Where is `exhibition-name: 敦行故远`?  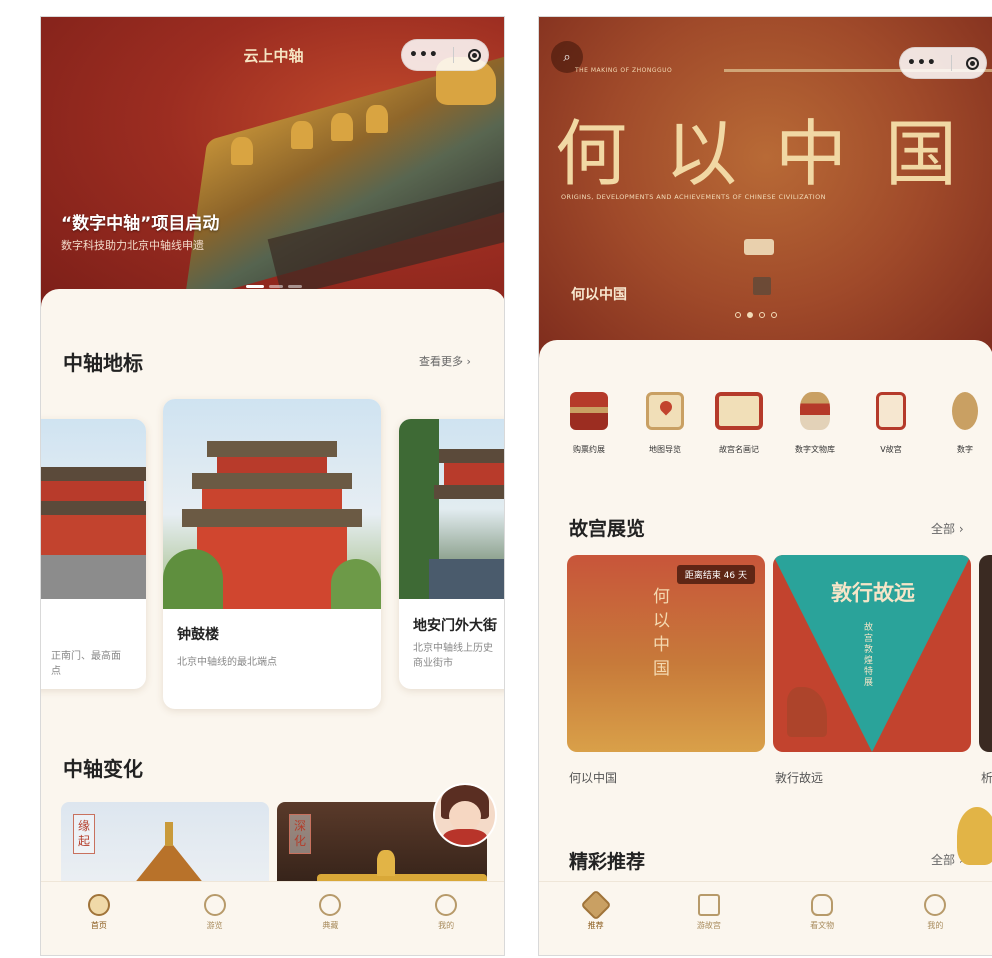 exhibition-name: 敦行故远 is located at coordinates (799, 778).